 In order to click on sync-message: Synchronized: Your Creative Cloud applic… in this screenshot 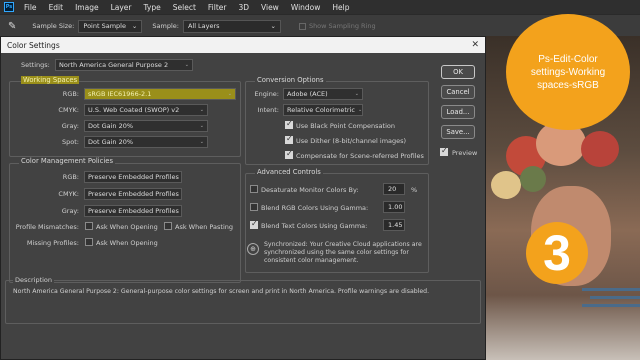, I will do `click(343, 252)`.